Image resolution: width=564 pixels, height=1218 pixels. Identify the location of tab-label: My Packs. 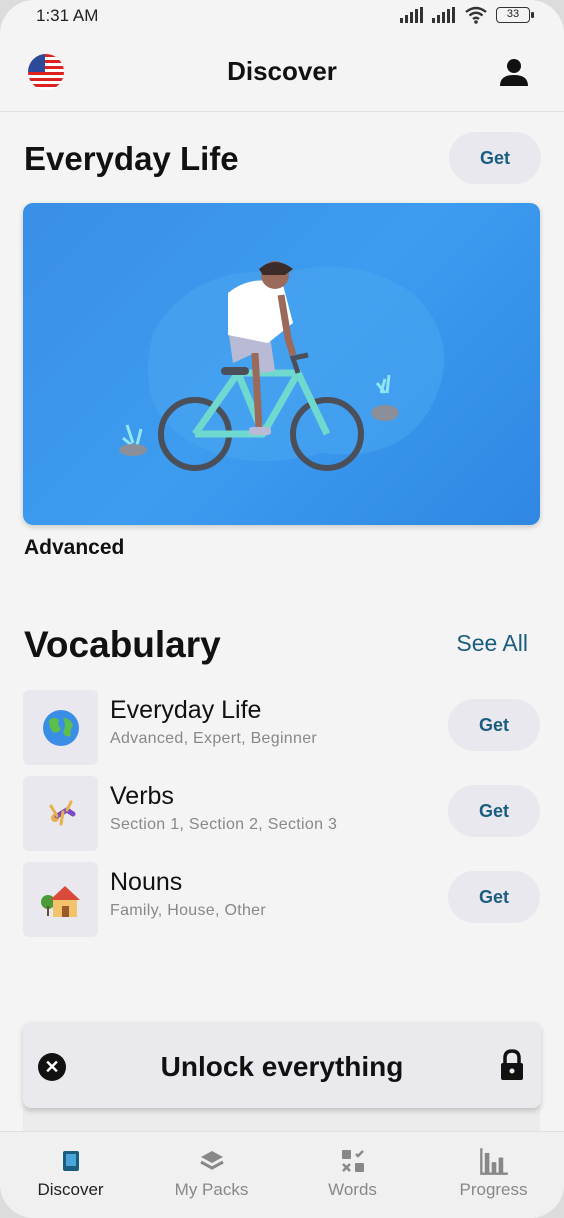
(211, 1189).